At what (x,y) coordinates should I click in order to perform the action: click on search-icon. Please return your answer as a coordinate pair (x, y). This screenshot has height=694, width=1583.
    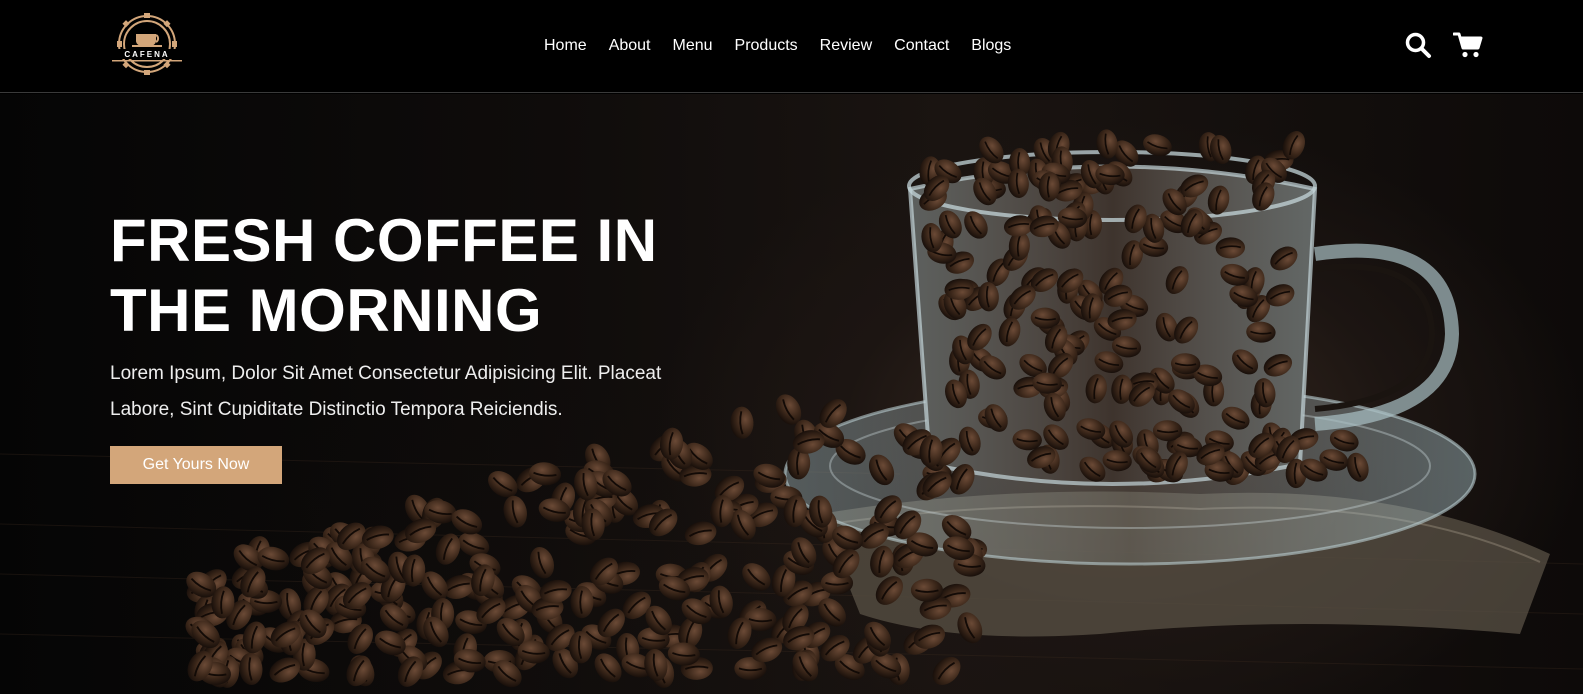
    Looking at the image, I should click on (1418, 45).